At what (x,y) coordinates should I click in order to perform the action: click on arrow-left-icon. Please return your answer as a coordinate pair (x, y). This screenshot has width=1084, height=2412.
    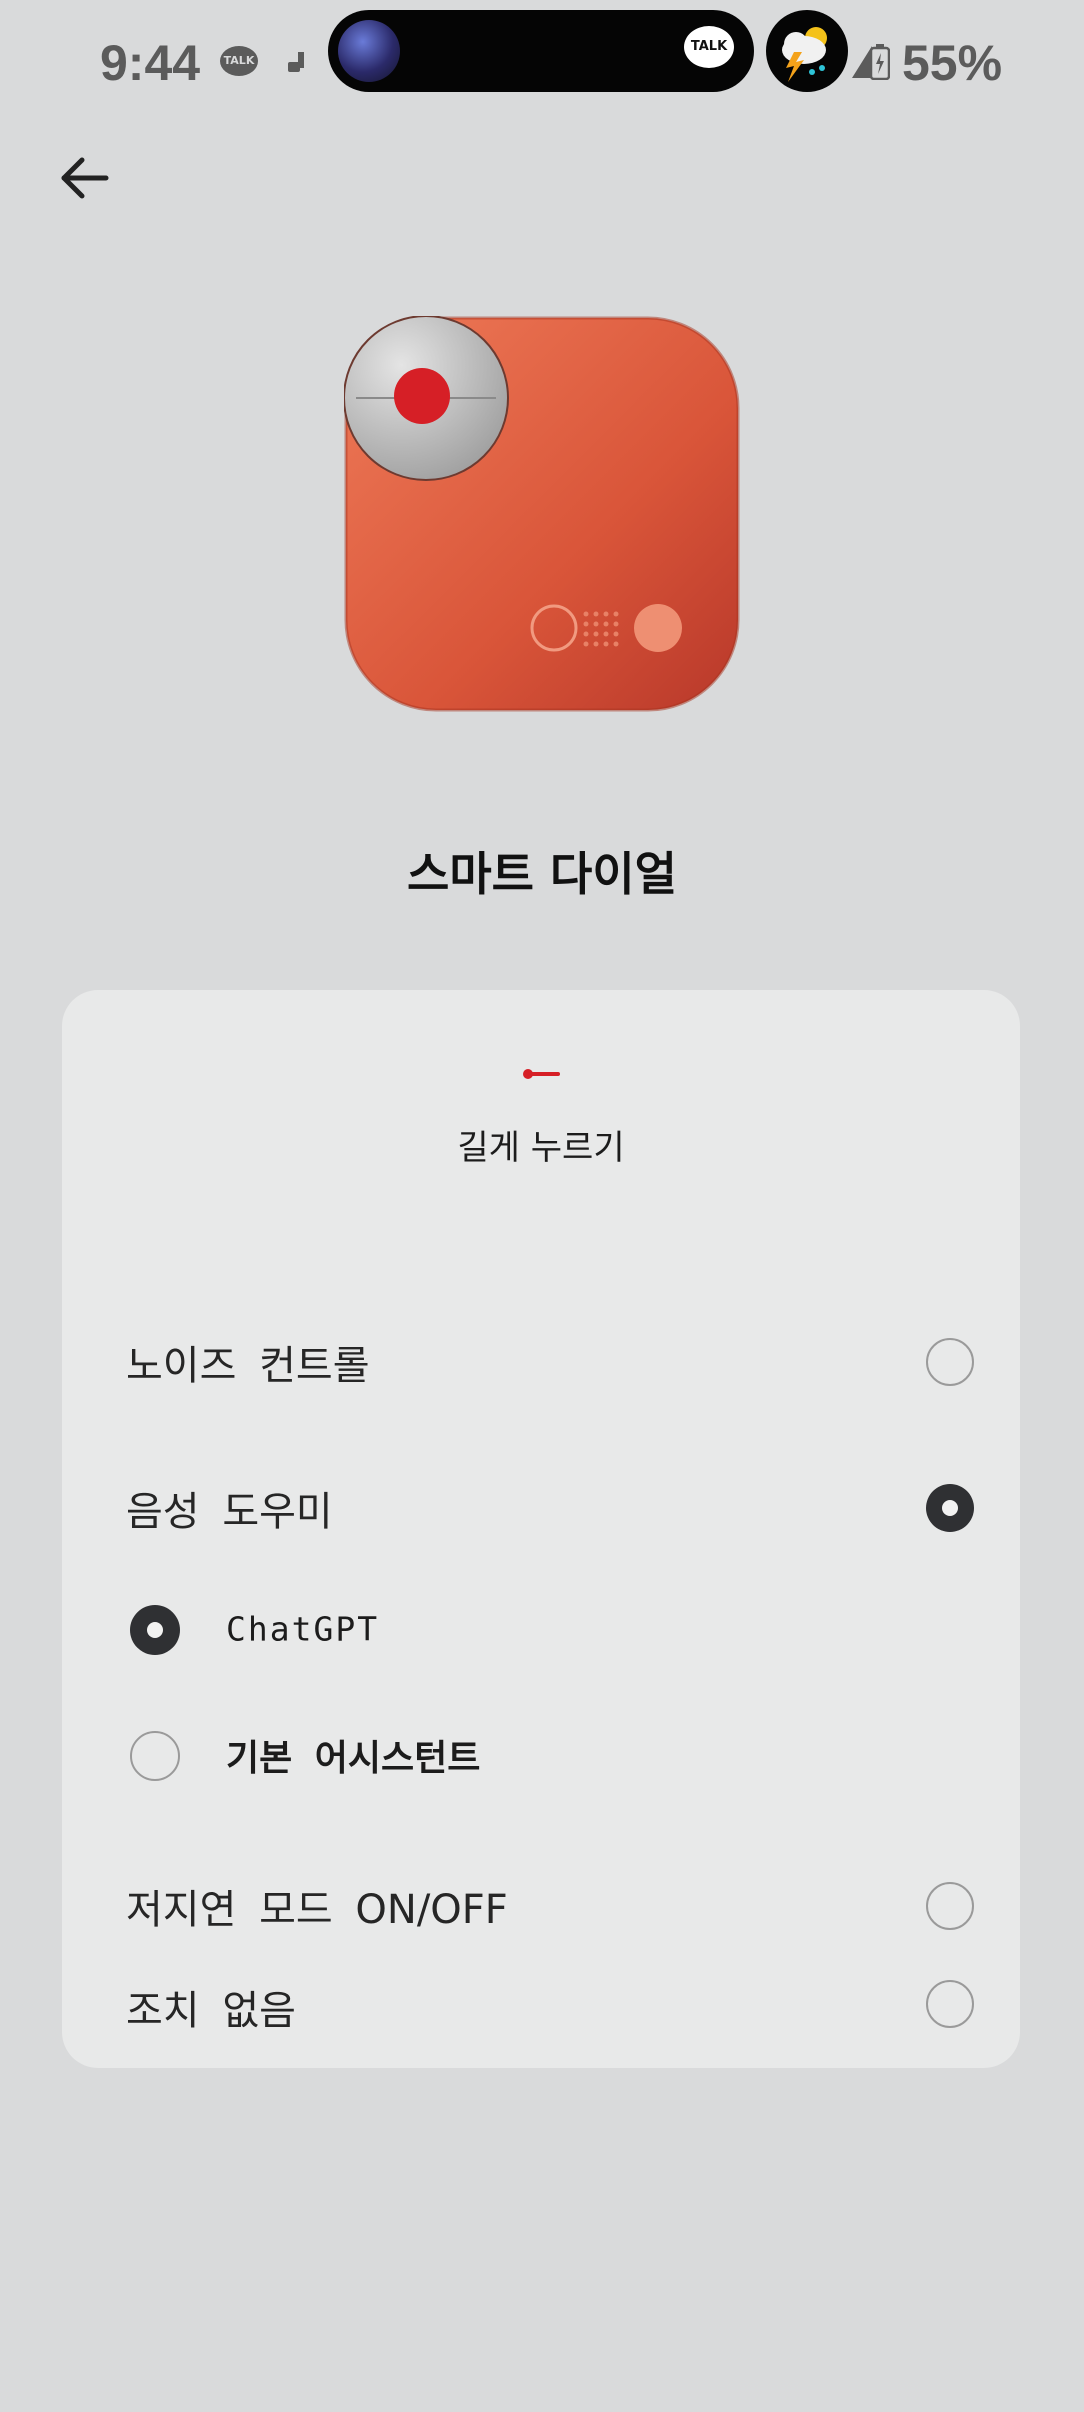
    Looking at the image, I should click on (85, 178).